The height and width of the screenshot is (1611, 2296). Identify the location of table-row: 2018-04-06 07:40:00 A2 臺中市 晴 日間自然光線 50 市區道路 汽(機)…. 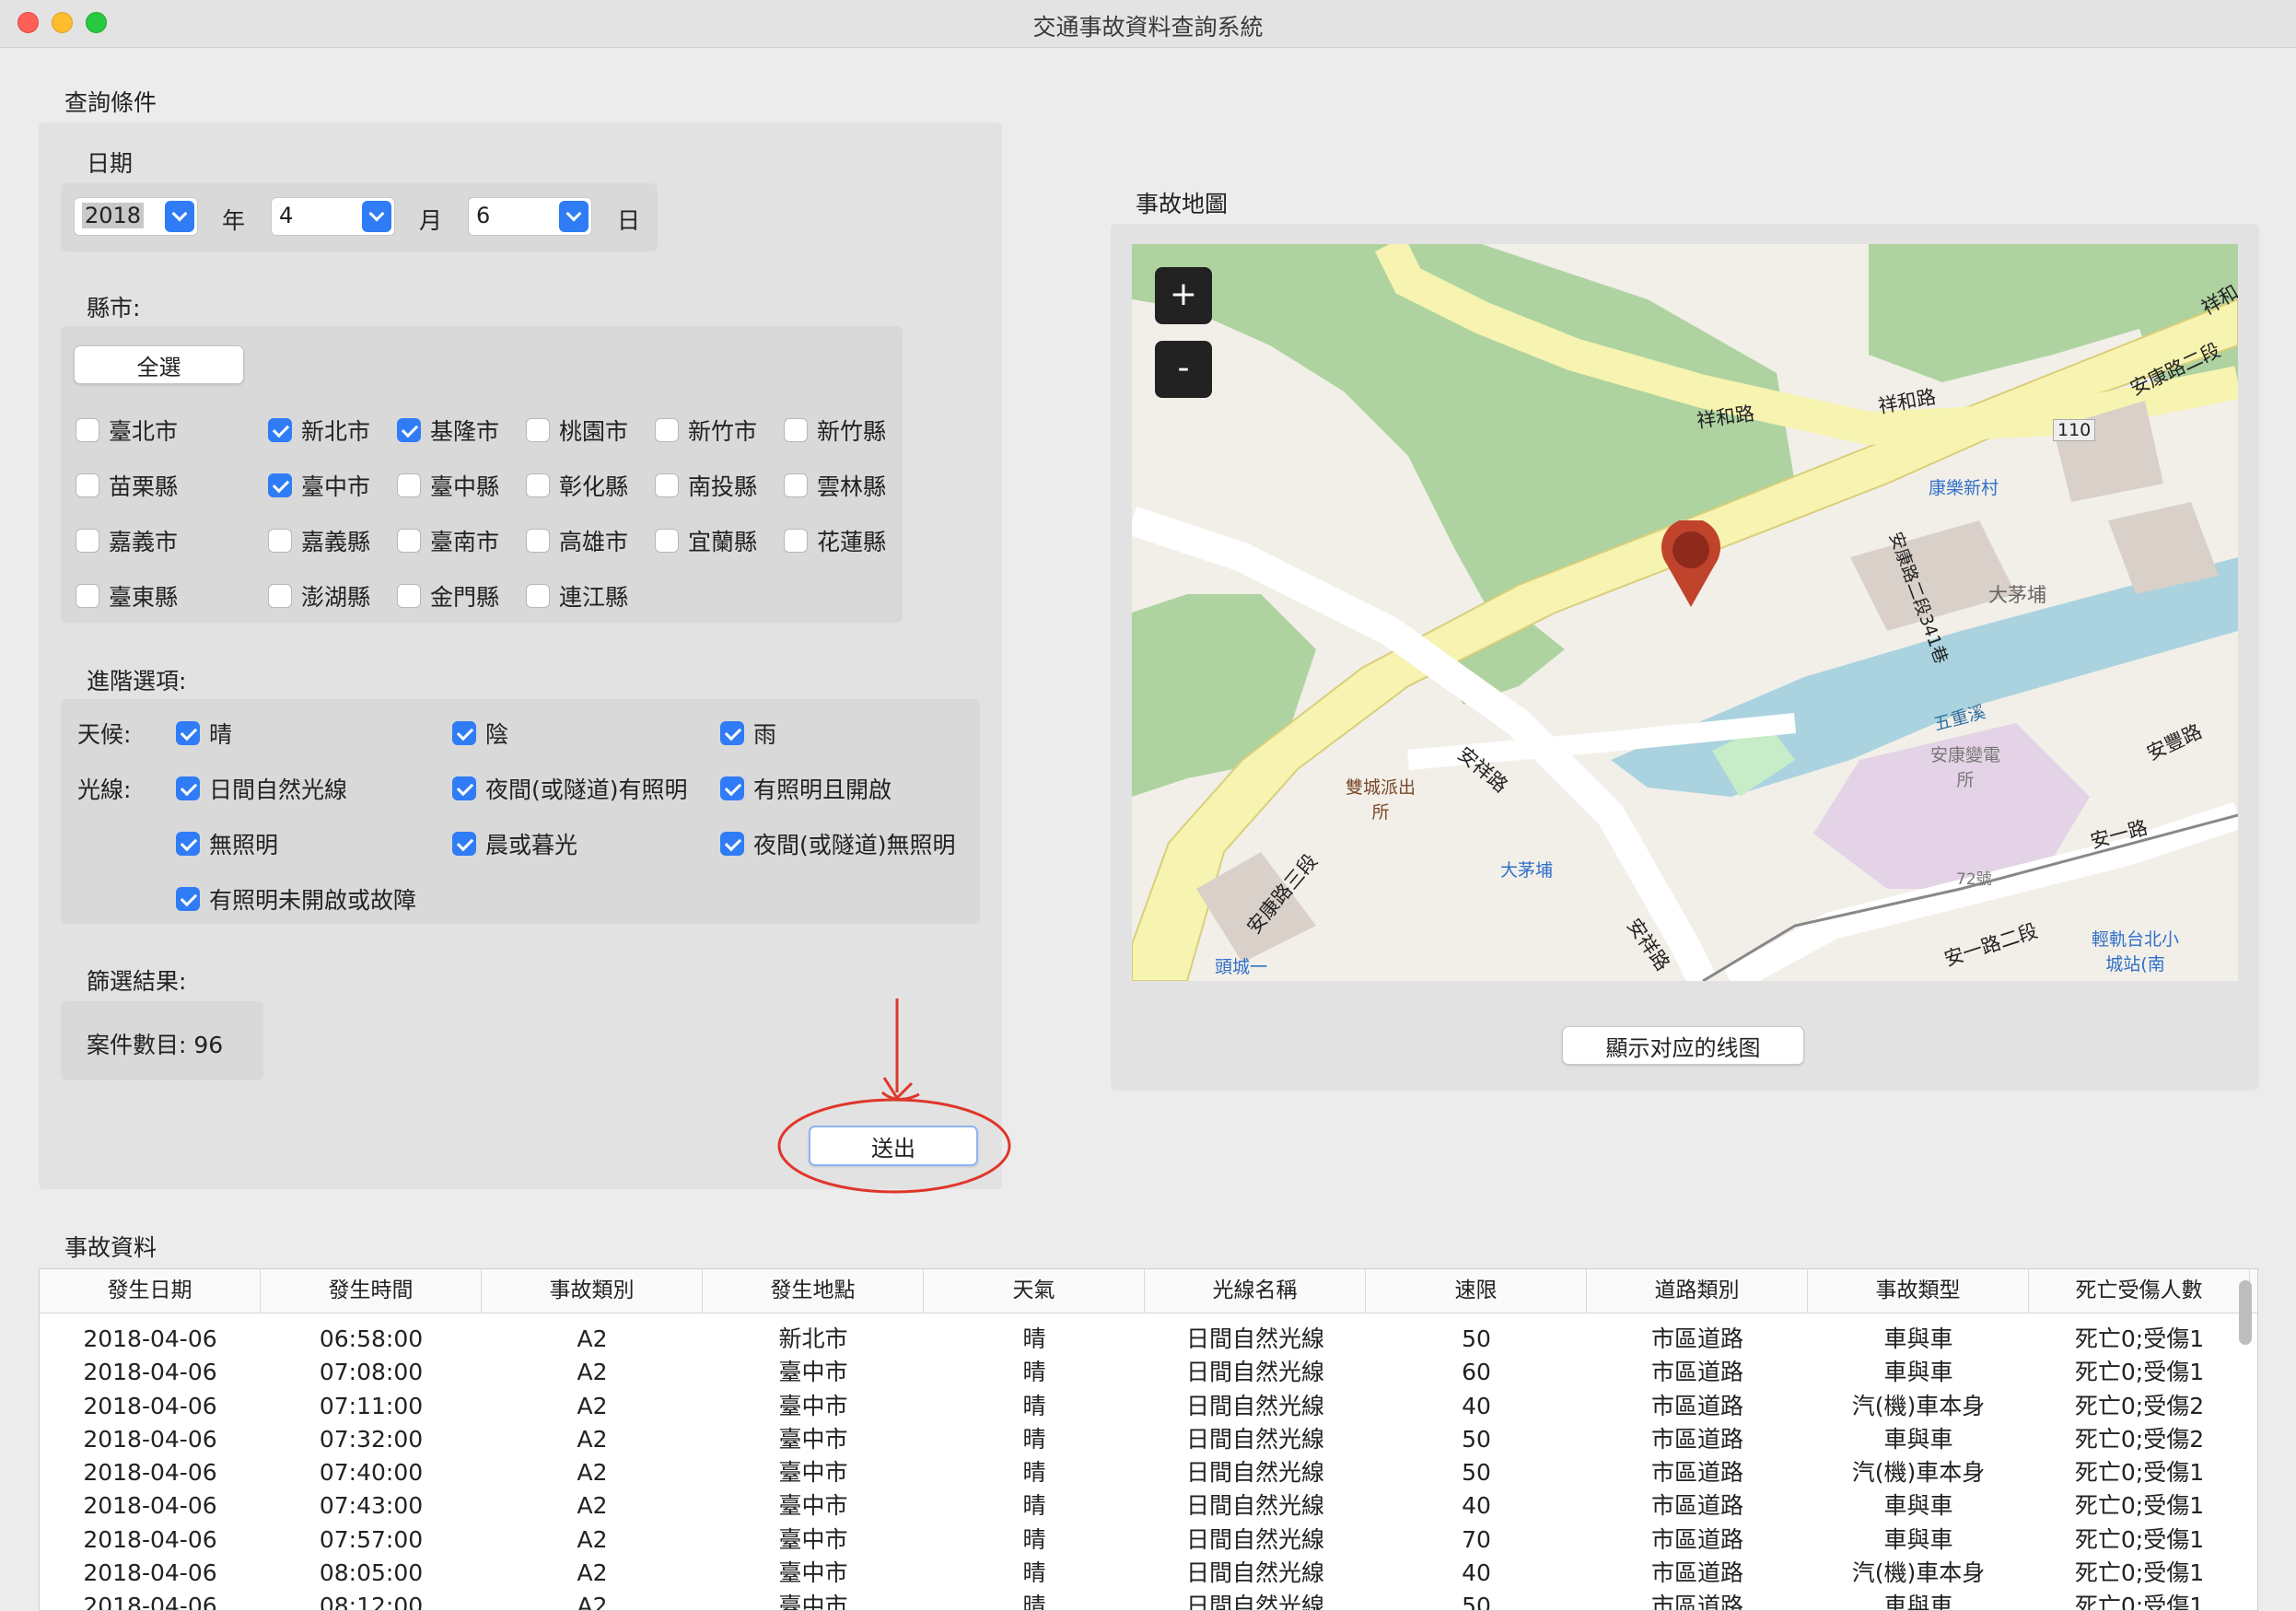
(1148, 1472).